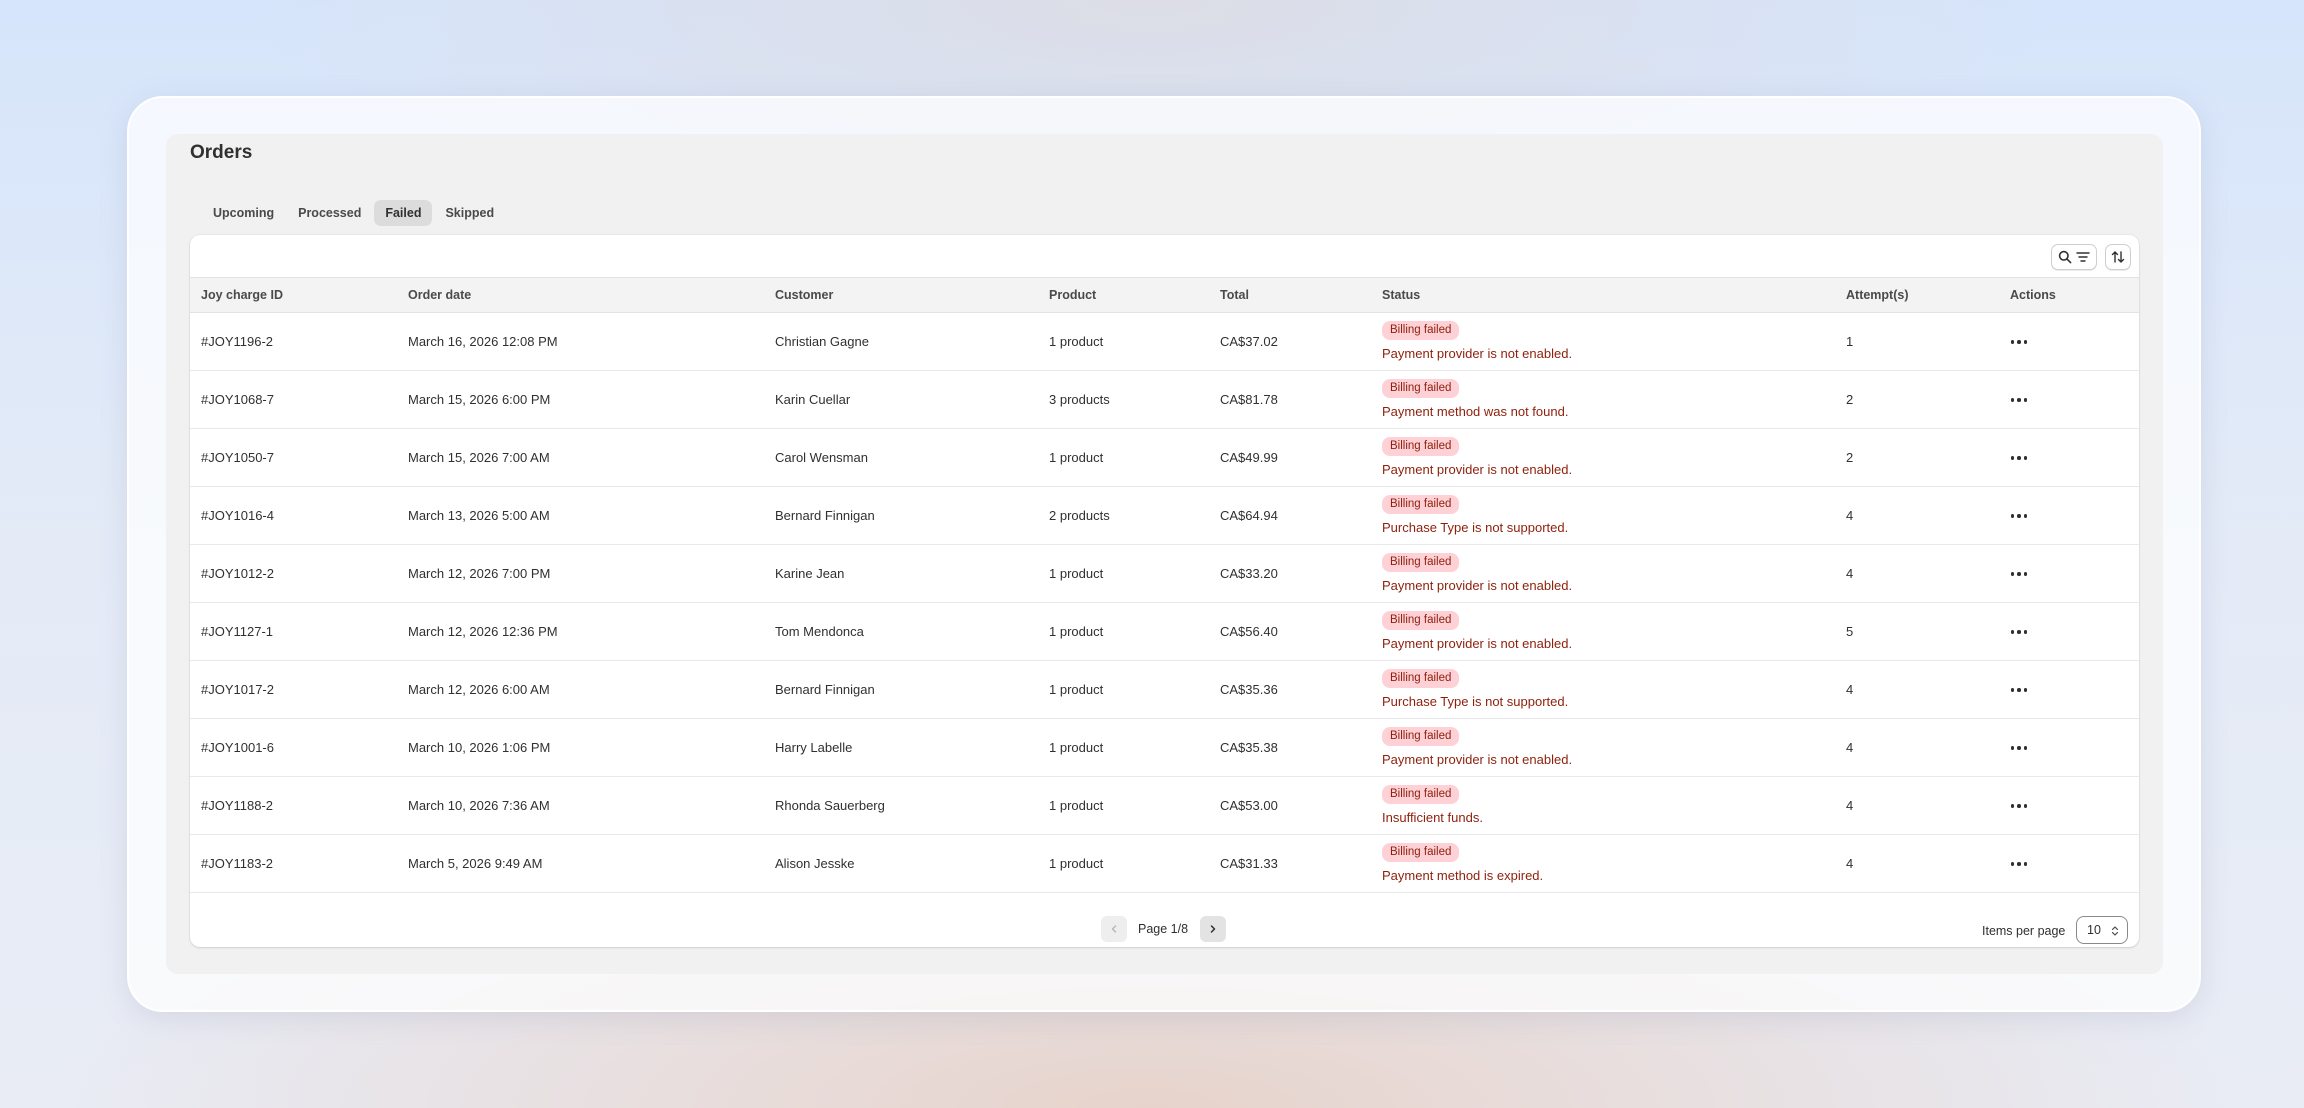 This screenshot has width=2304, height=1108. I want to click on chevron-right-icon, so click(1213, 929).